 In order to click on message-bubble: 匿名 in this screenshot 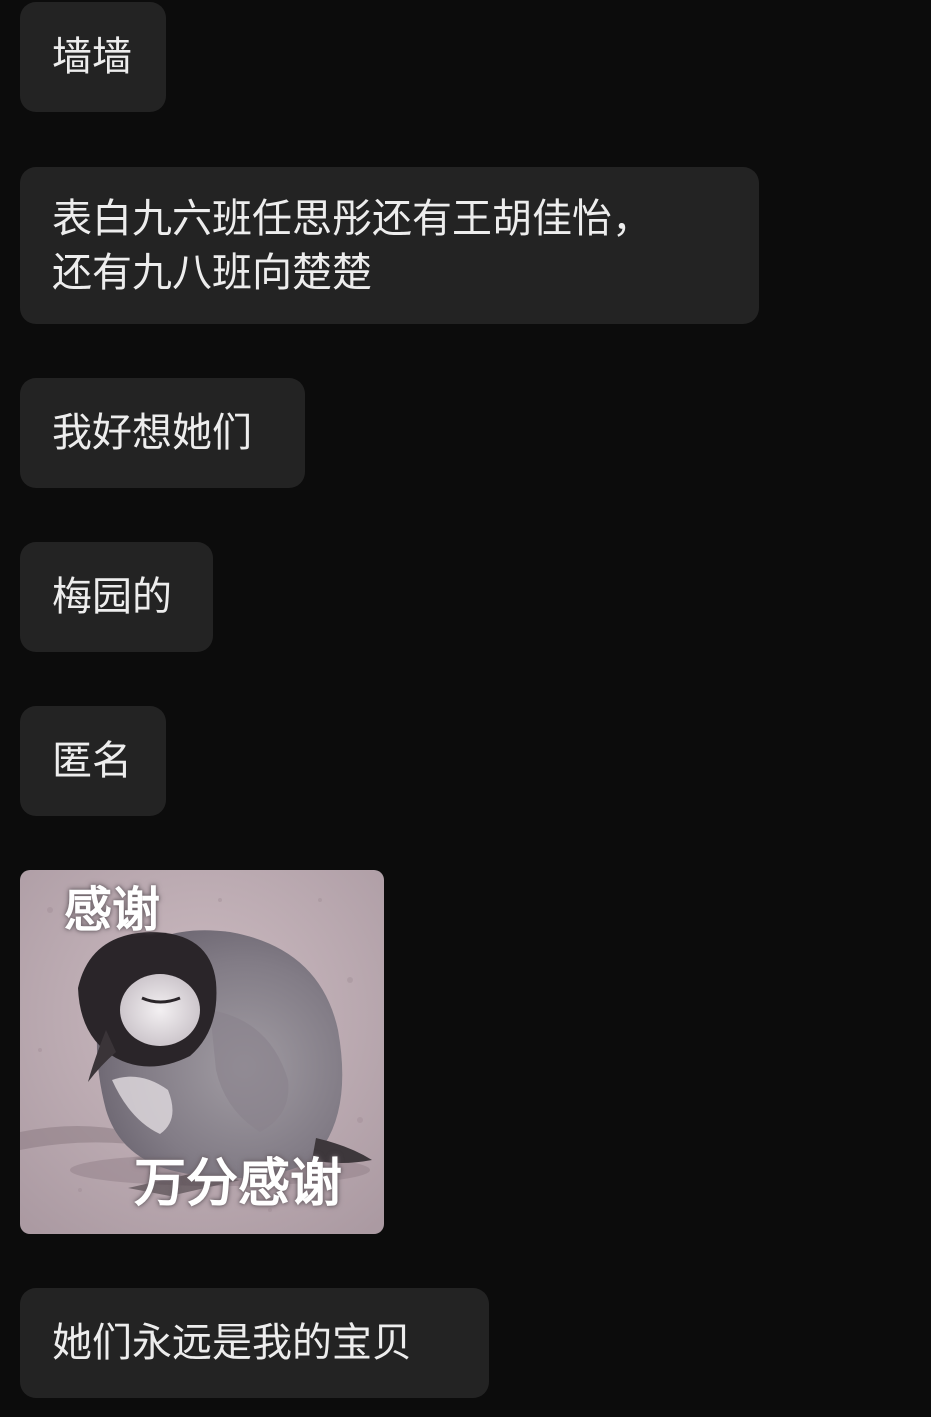, I will do `click(93, 761)`.